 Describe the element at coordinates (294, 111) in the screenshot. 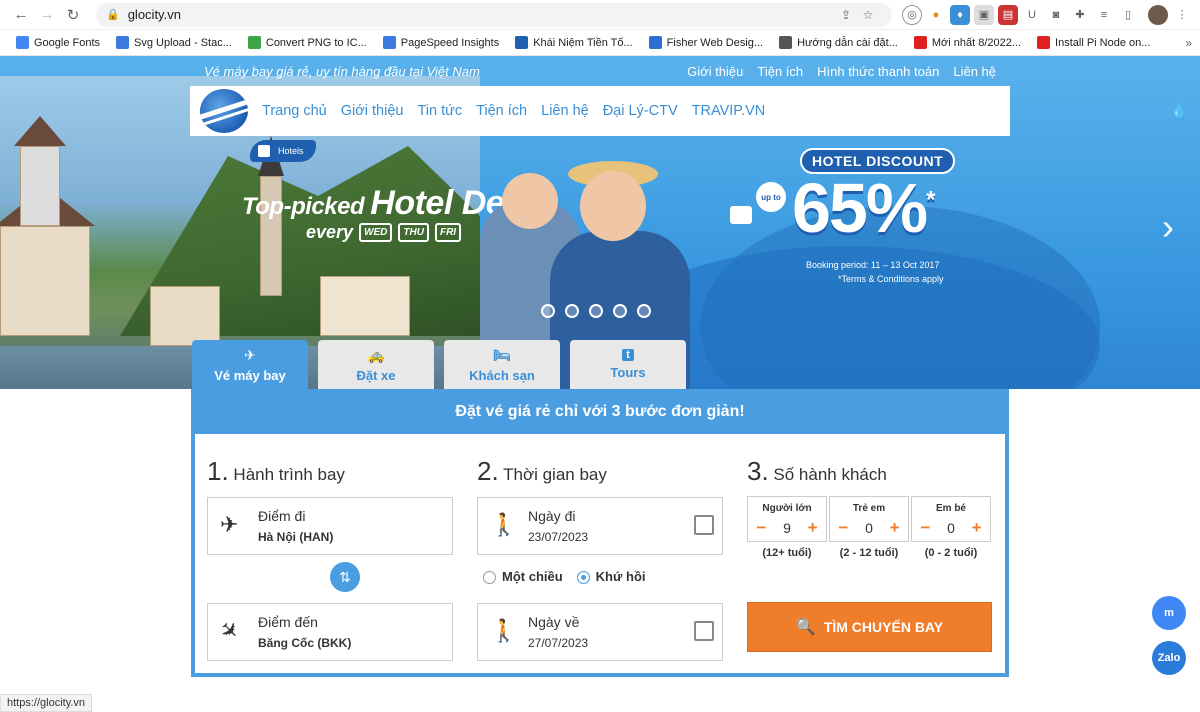

I see `nav-trang-chu: Trang chủ` at that location.